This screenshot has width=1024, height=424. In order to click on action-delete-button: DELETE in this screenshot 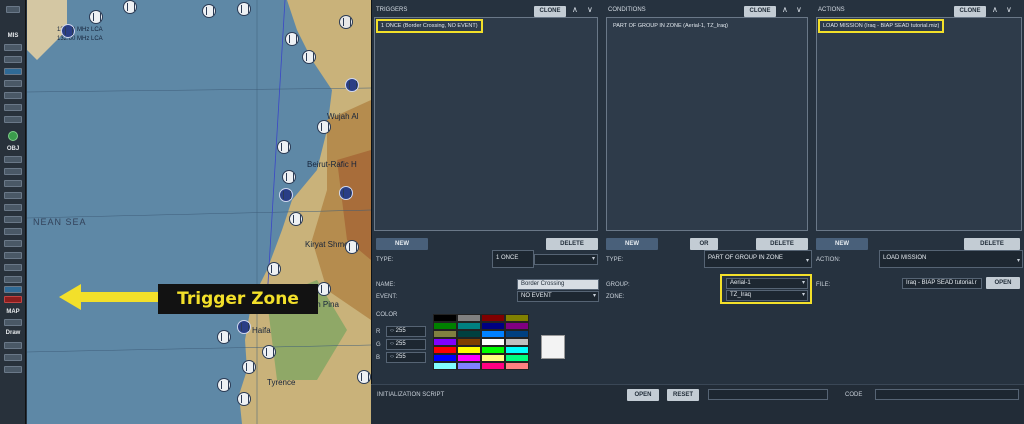, I will do `click(992, 244)`.